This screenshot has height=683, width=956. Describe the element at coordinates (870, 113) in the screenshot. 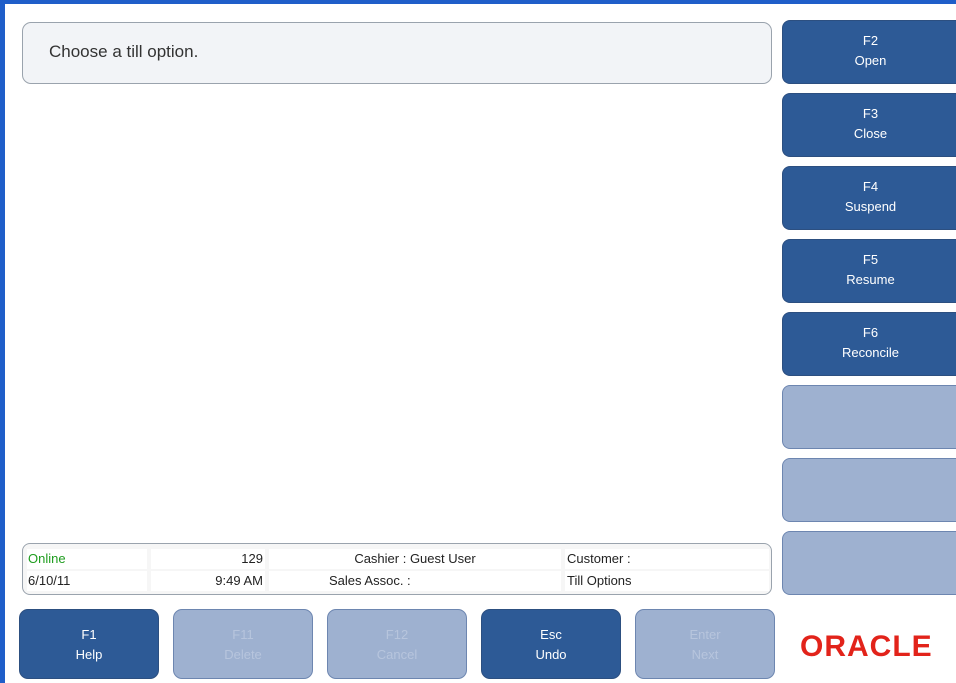

I see `close-key: F3` at that location.